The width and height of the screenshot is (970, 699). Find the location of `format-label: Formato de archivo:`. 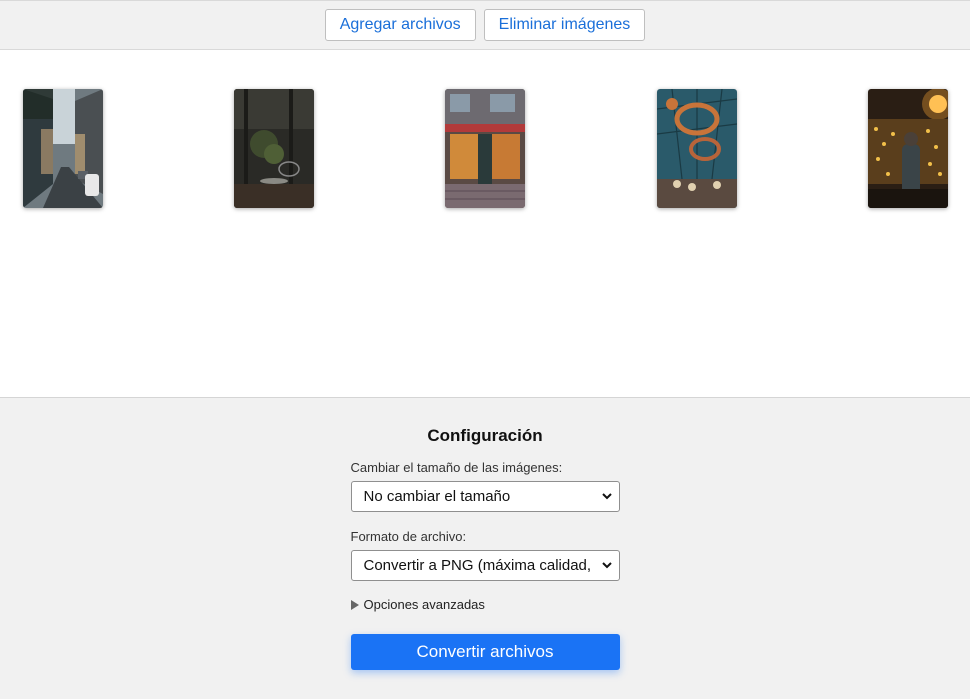

format-label: Formato de archivo: is located at coordinates (408, 536).